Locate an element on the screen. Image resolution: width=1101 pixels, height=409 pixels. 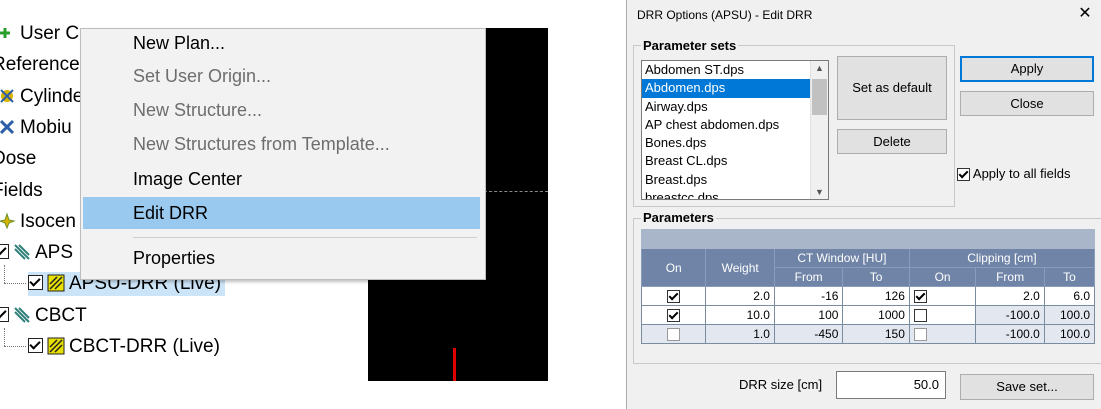
tree-item-user-origin: User C is located at coordinates (39, 34).